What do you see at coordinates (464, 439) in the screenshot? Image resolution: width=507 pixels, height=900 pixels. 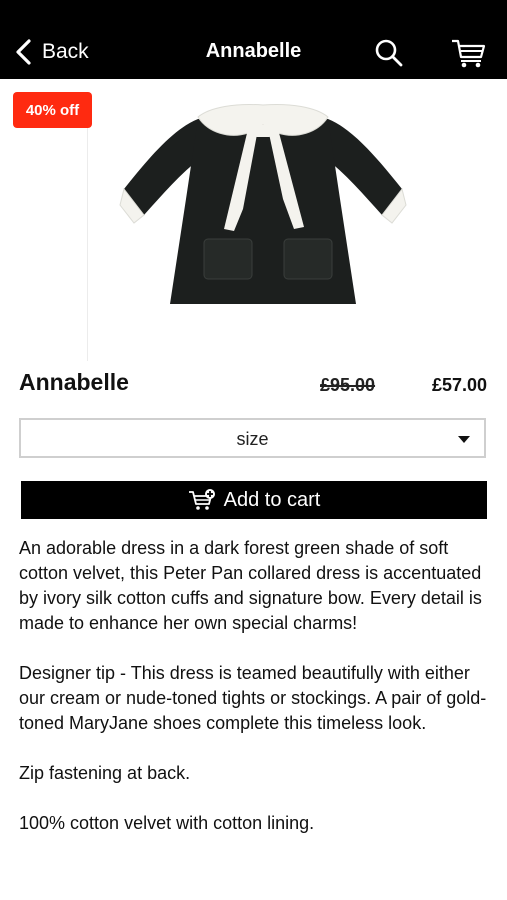 I see `caret-down-icon` at bounding box center [464, 439].